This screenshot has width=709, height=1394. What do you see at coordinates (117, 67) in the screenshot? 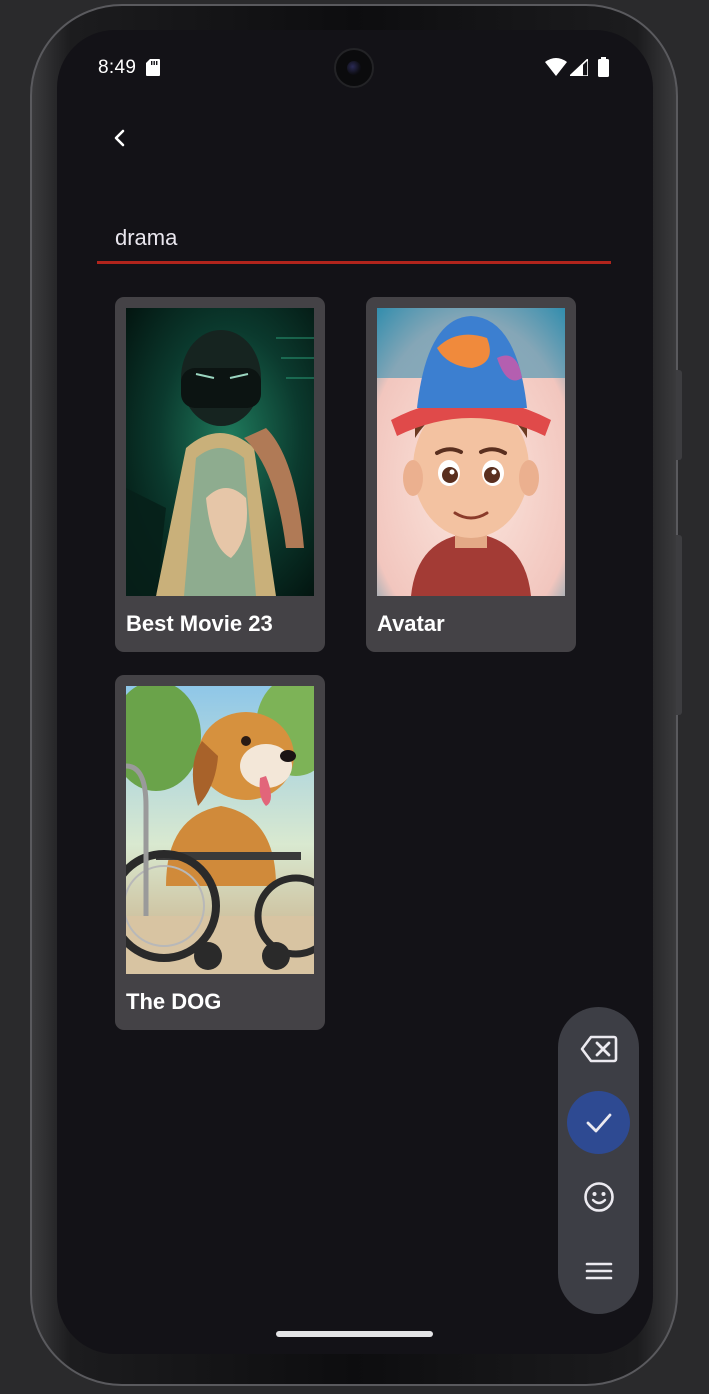
I see `status-time: 8:49` at bounding box center [117, 67].